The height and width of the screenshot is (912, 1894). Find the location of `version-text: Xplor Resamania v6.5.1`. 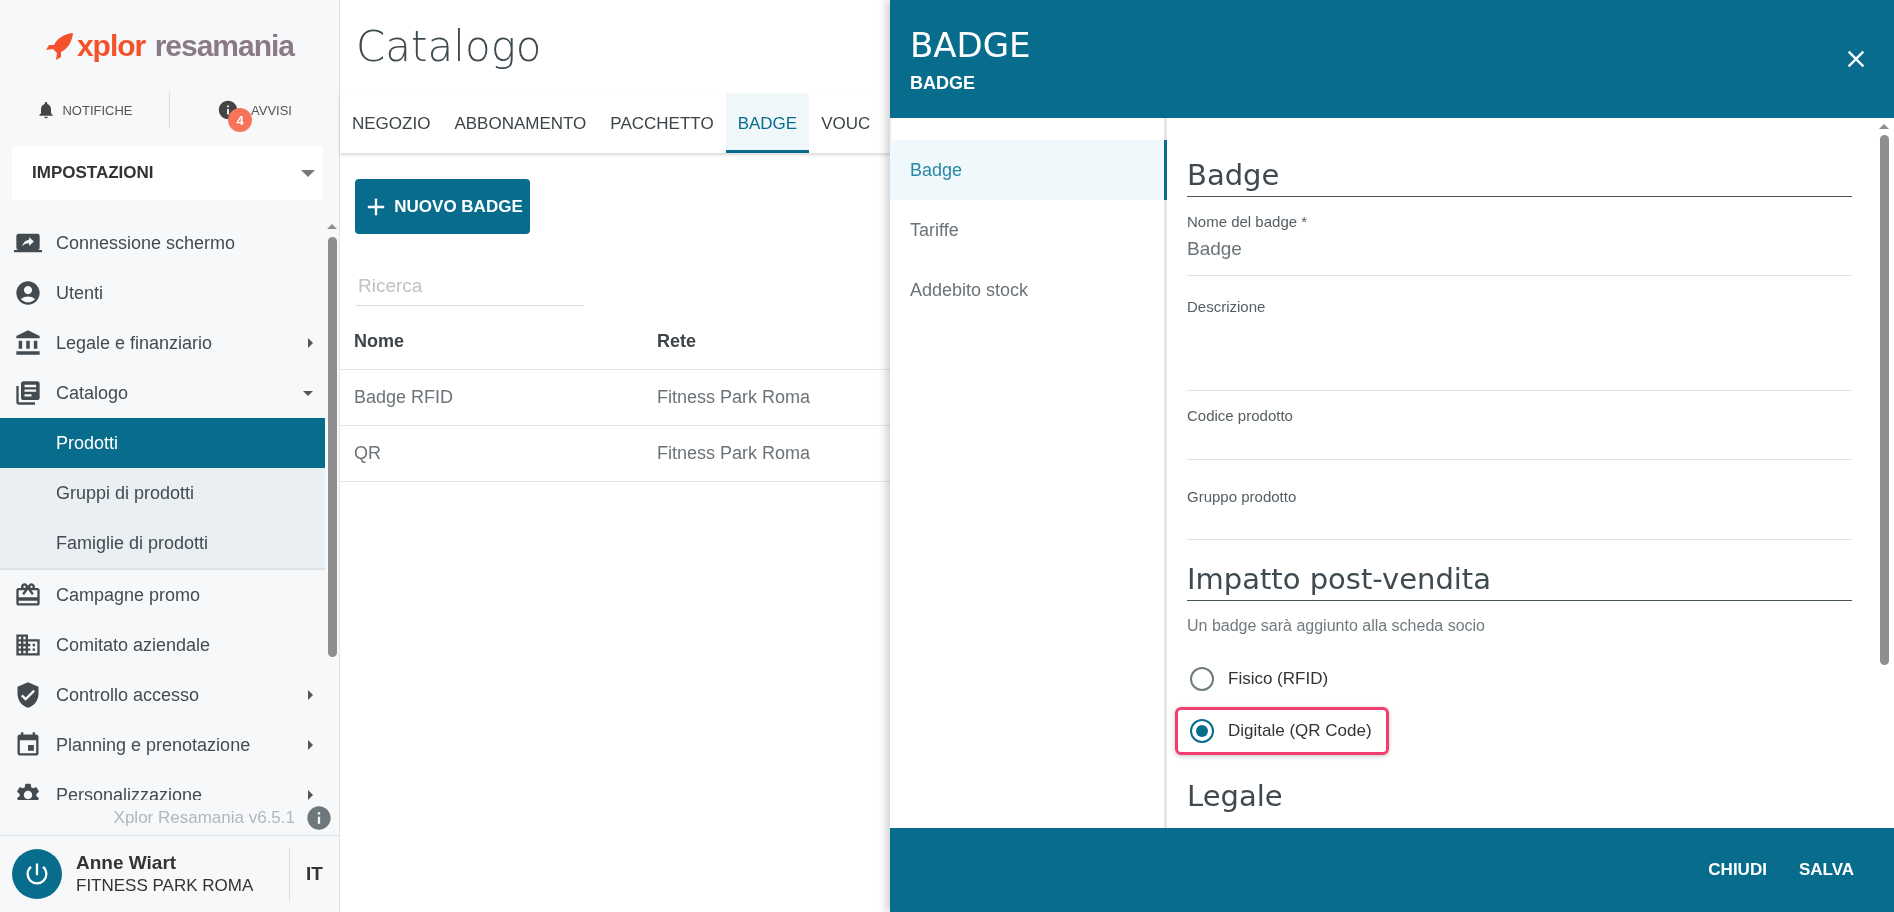

version-text: Xplor Resamania v6.5.1 is located at coordinates (204, 817).